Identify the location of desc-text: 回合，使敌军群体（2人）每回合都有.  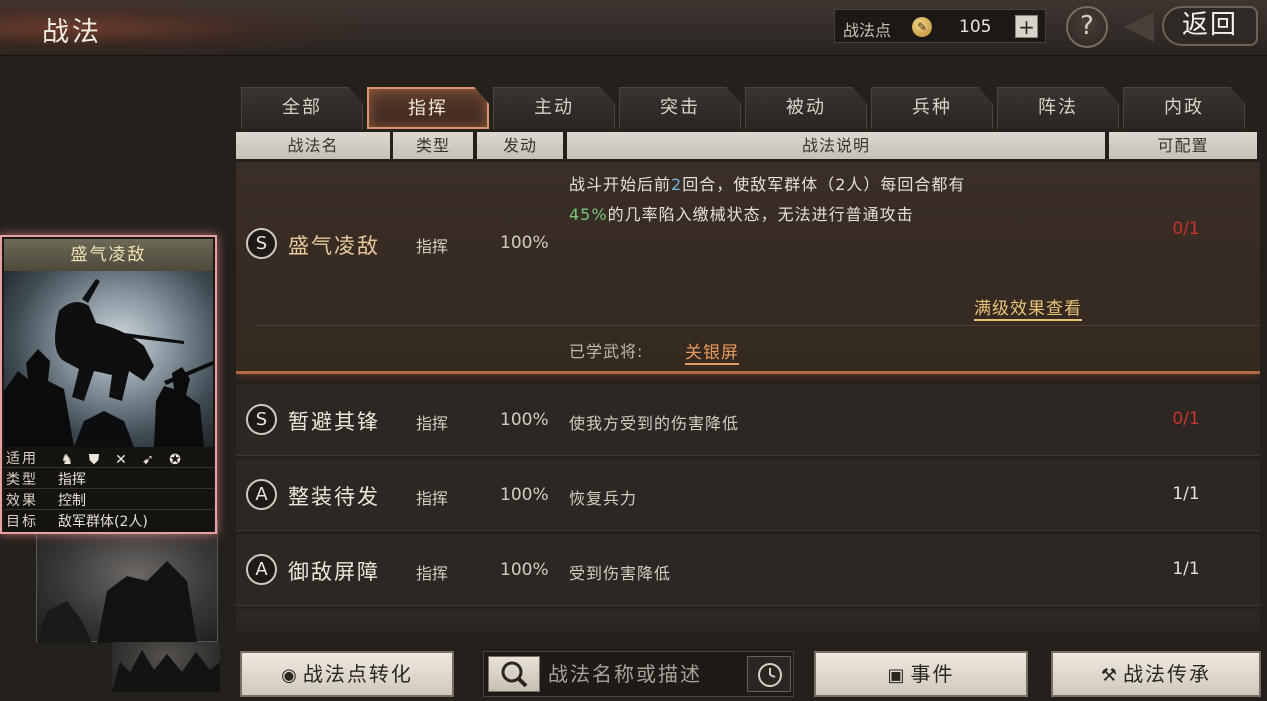
(824, 184).